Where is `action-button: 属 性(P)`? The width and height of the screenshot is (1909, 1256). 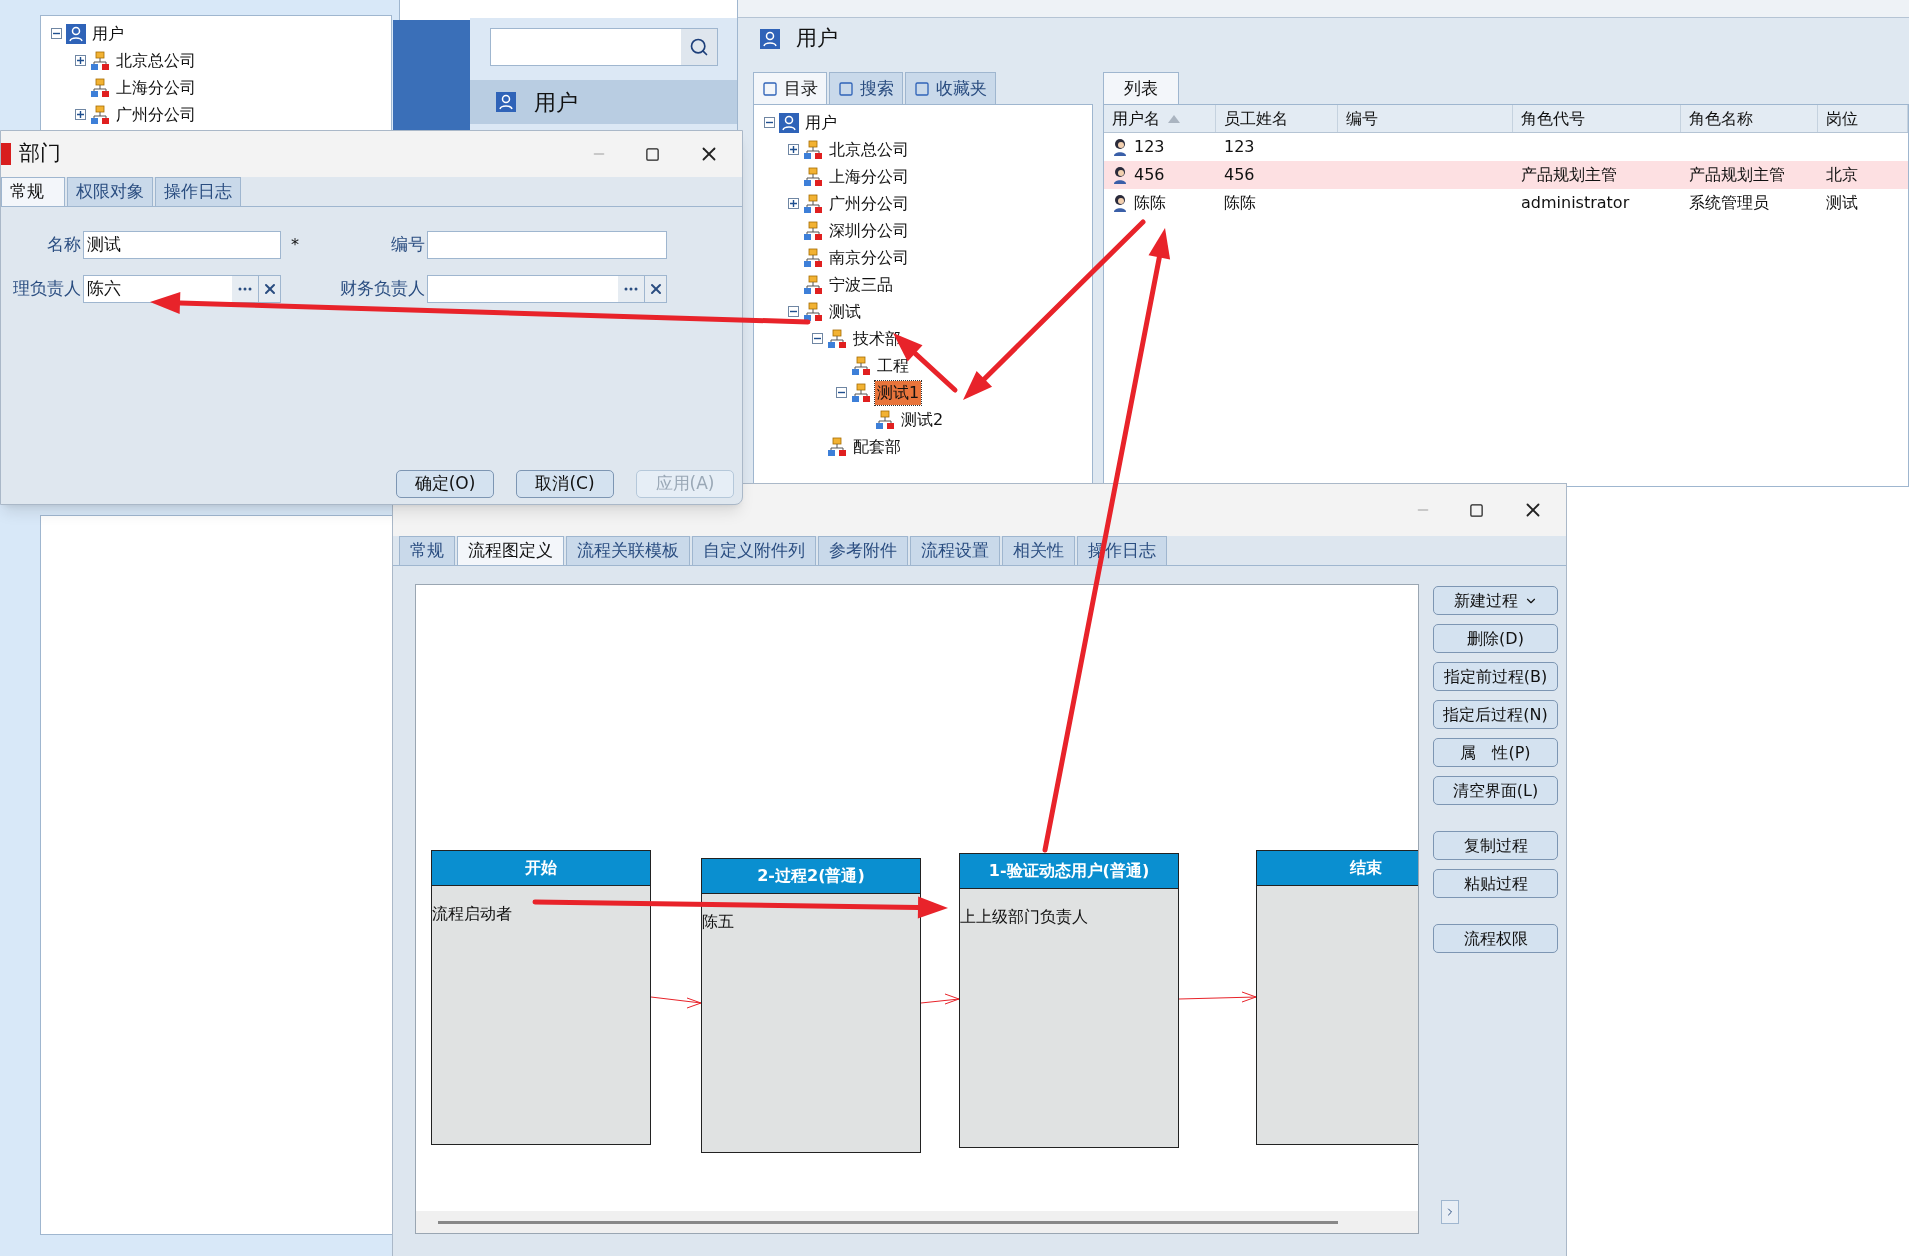 action-button: 属 性(P) is located at coordinates (1495, 752).